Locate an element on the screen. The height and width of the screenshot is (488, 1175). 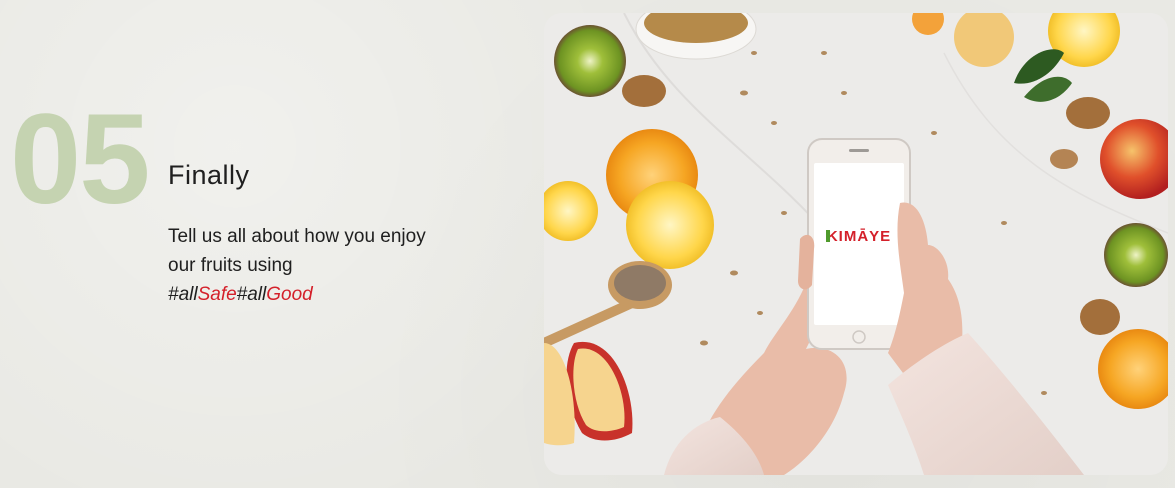
hashtag-part-safe: Safe is located at coordinates (217, 294).